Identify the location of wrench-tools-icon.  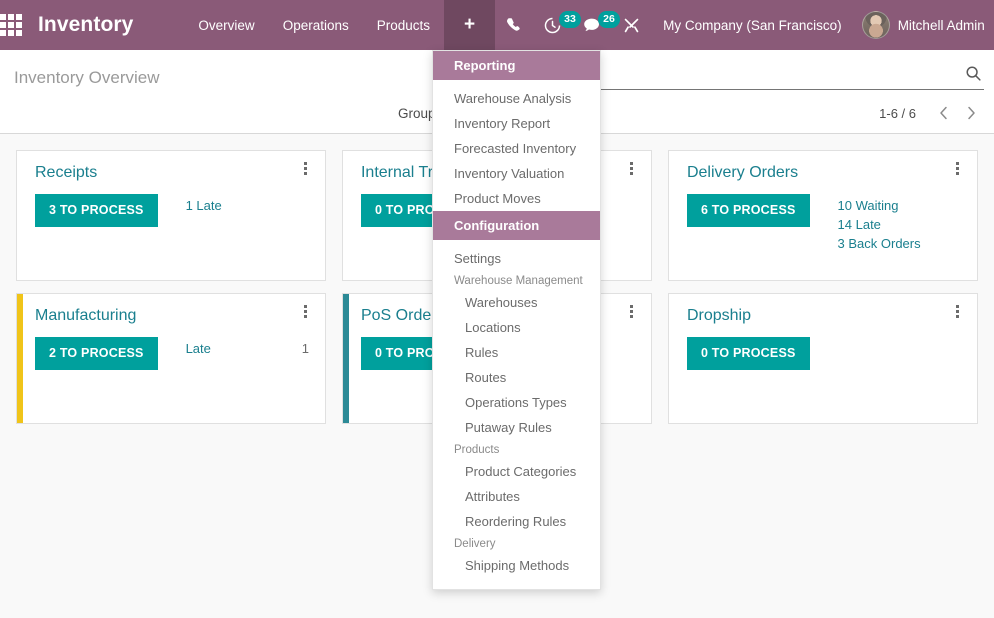
(631, 25).